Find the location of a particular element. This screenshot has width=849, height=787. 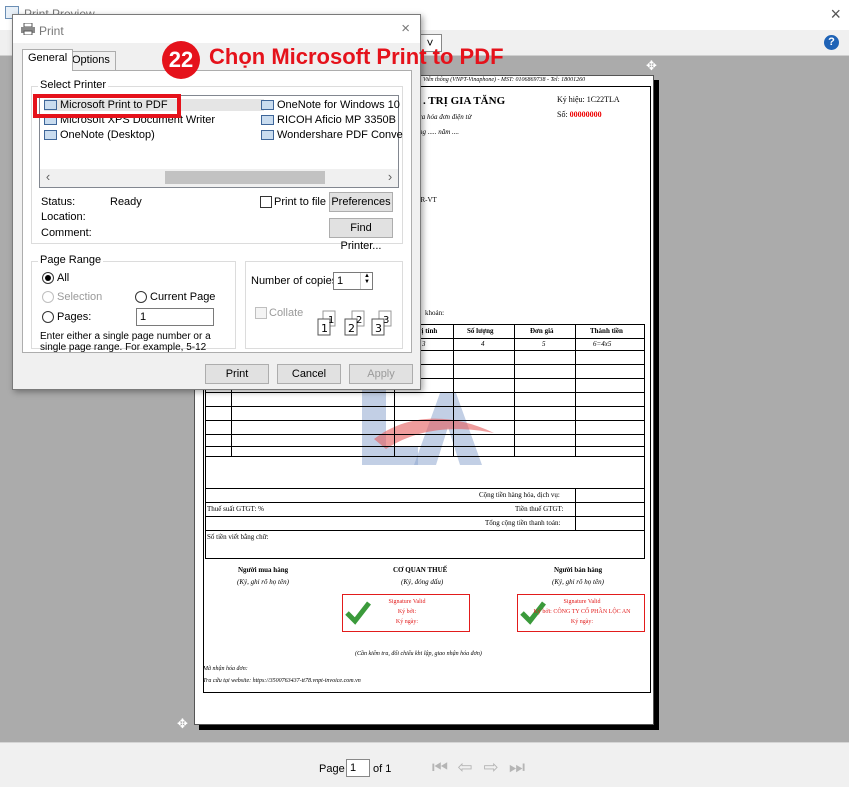

invoice-subtitle: ra hóa đơn điện tử is located at coordinates (445, 117).